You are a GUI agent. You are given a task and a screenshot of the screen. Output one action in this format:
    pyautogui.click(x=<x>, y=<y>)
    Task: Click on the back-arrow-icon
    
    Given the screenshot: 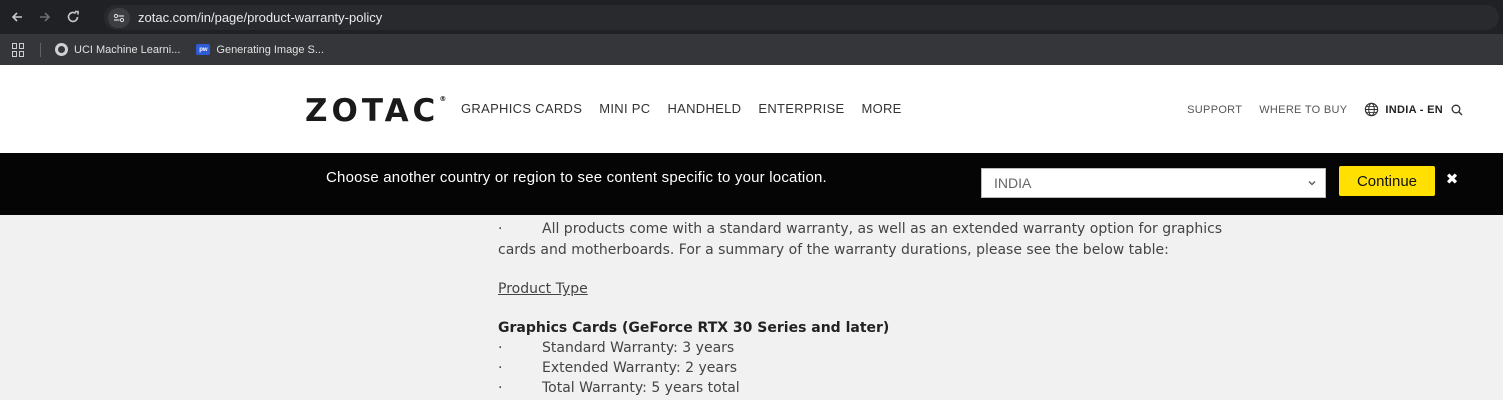 What is the action you would take?
    pyautogui.click(x=17, y=17)
    